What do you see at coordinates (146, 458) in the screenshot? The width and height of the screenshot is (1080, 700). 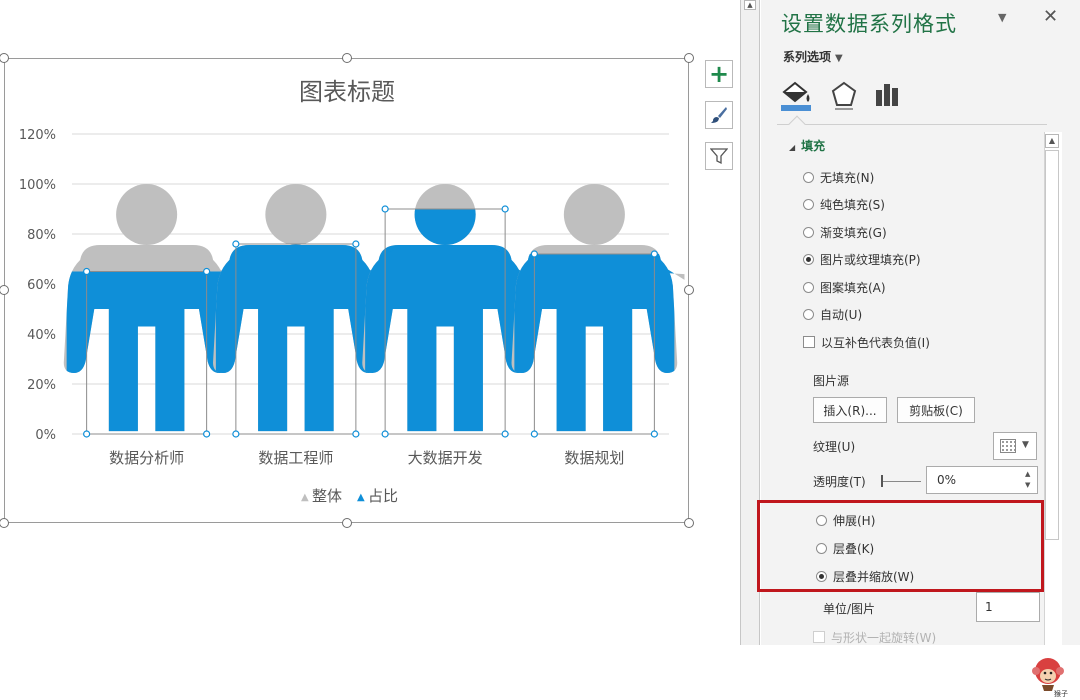 I see `category-label-0: 数据分析师` at bounding box center [146, 458].